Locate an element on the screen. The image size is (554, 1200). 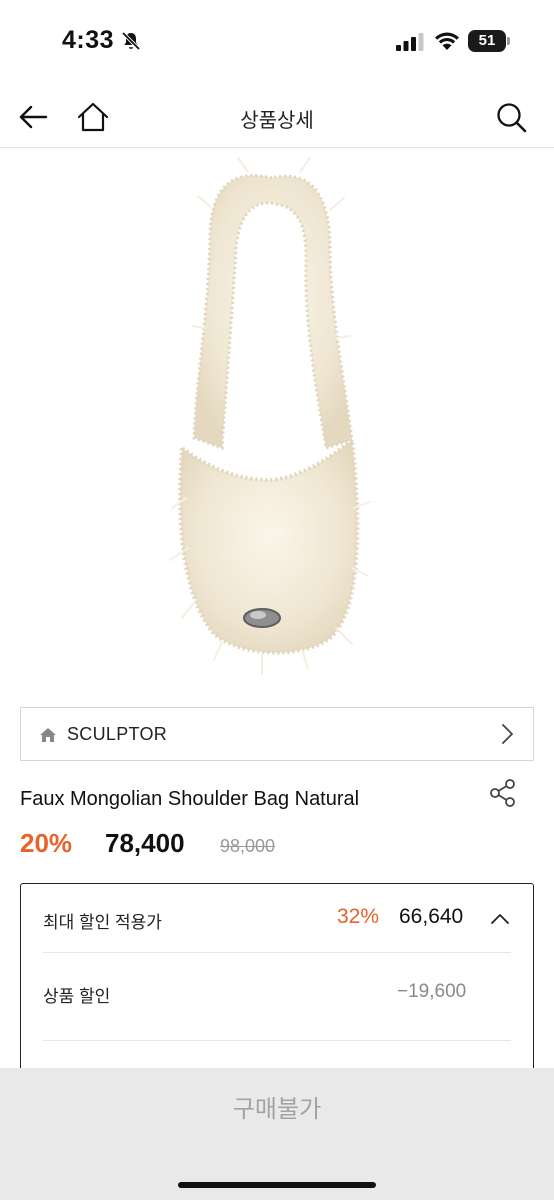
cellular-signal-icon is located at coordinates (410, 42).